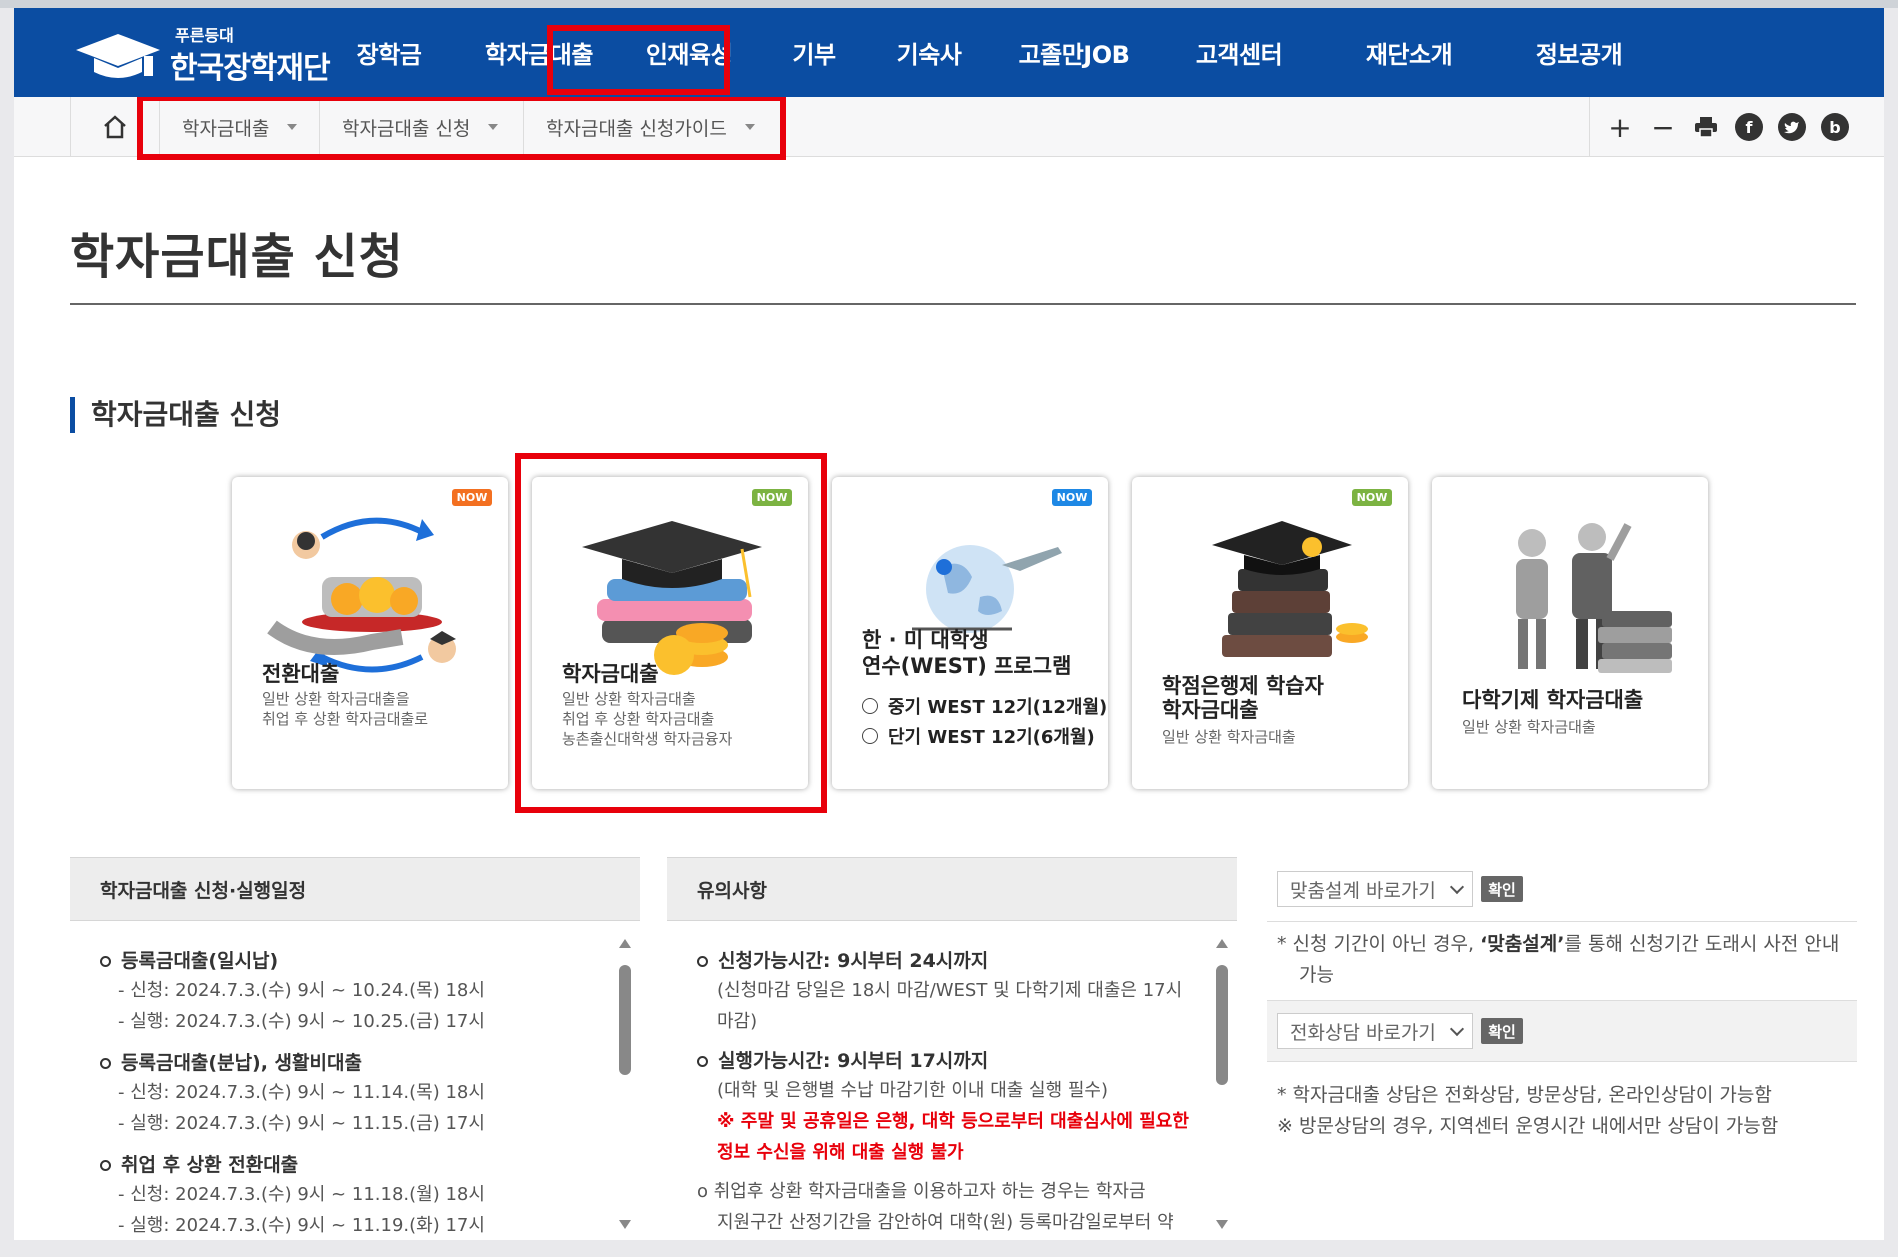 The image size is (1898, 1257). I want to click on custom-design-select: 맞춤설계 바로가기, so click(1375, 889).